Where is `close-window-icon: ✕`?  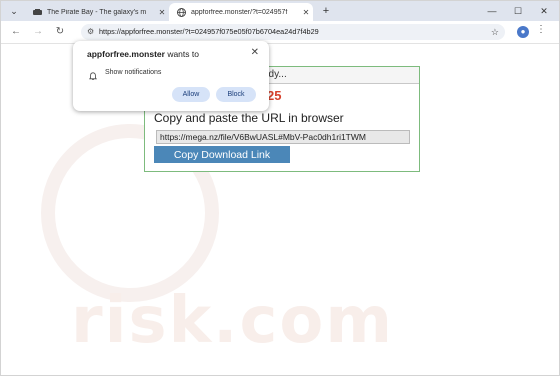 close-window-icon: ✕ is located at coordinates (544, 11).